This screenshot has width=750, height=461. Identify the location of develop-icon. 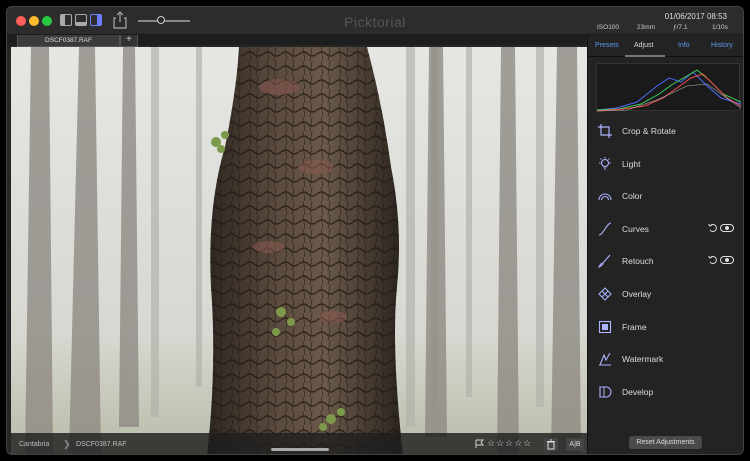
(605, 392).